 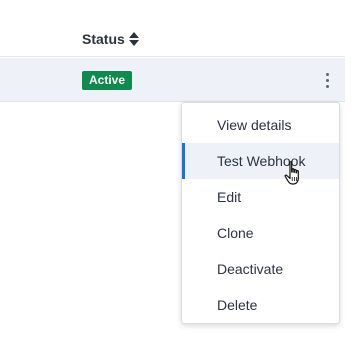 What do you see at coordinates (260, 125) in the screenshot?
I see `menu-item-view-details: View details` at bounding box center [260, 125].